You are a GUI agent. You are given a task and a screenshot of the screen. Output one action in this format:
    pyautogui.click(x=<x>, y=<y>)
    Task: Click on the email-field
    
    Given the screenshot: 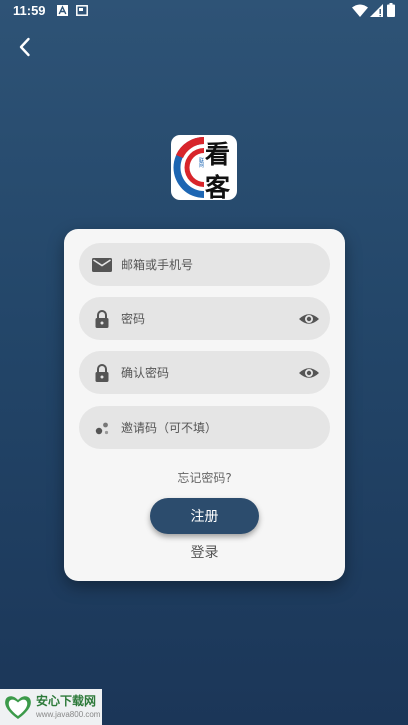 What is the action you would take?
    pyautogui.click(x=204, y=264)
    